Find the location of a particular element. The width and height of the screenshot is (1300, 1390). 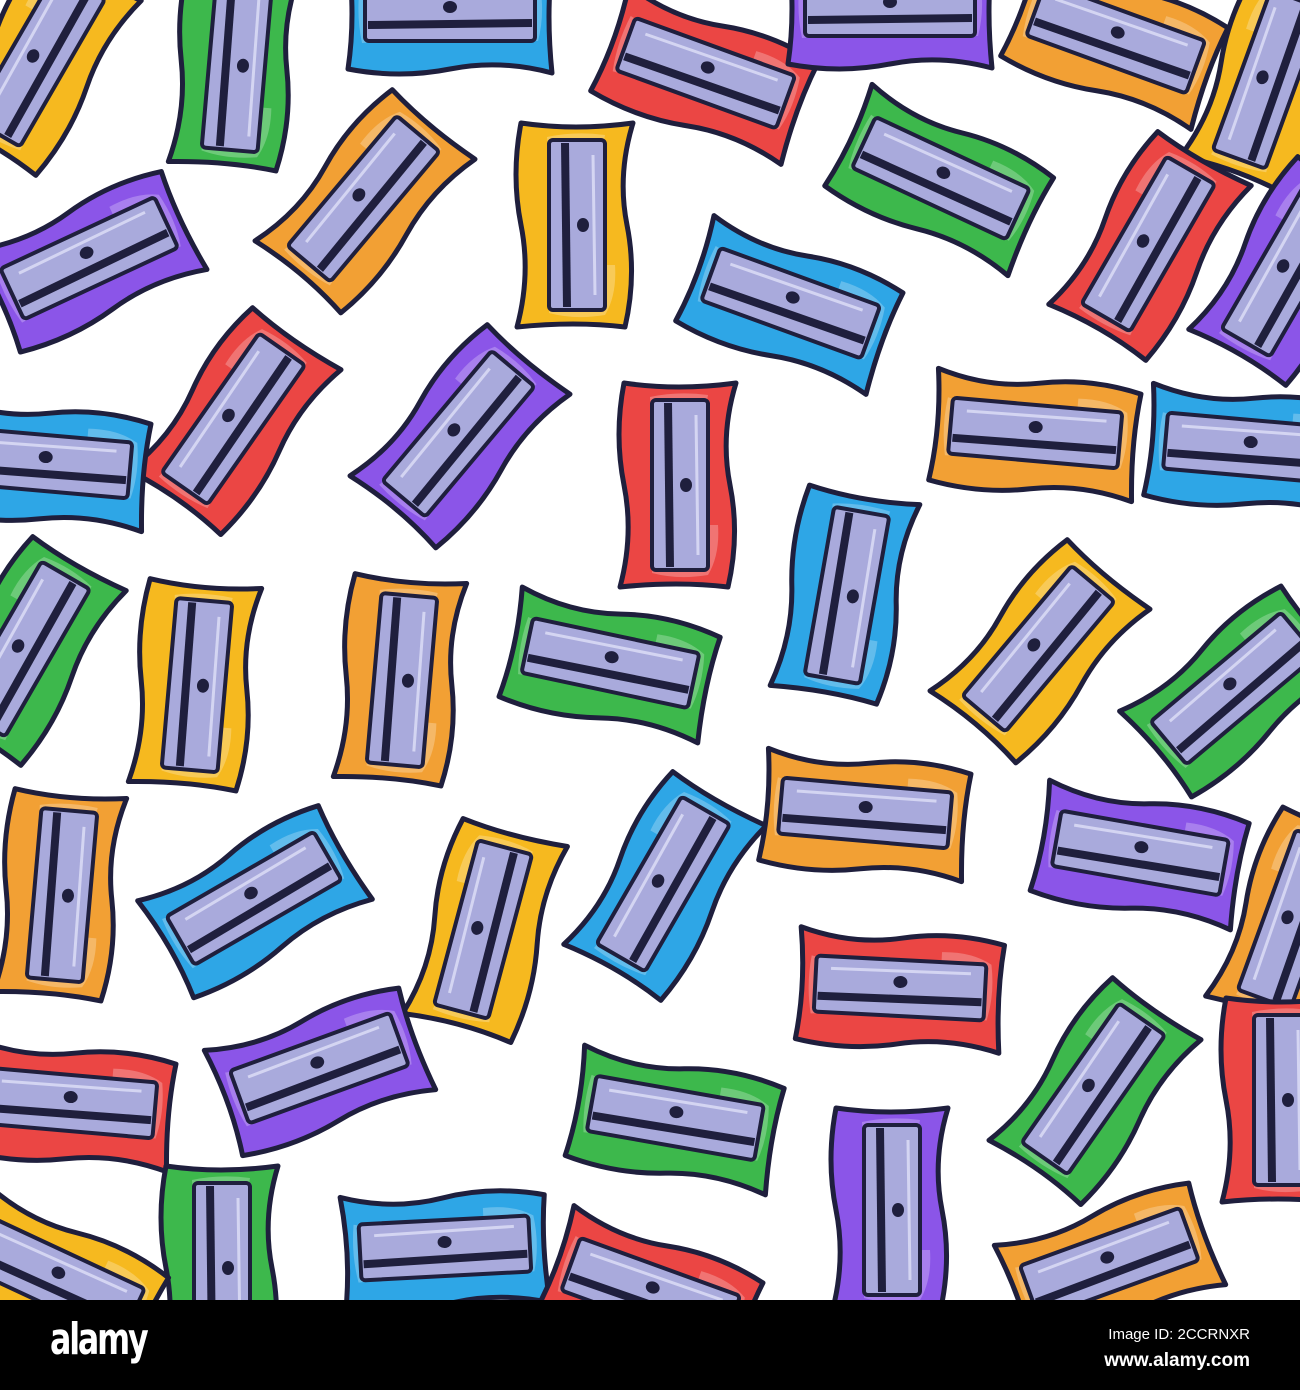

image-id: Image ID: 2CCRNXR is located at coordinates (1179, 1334).